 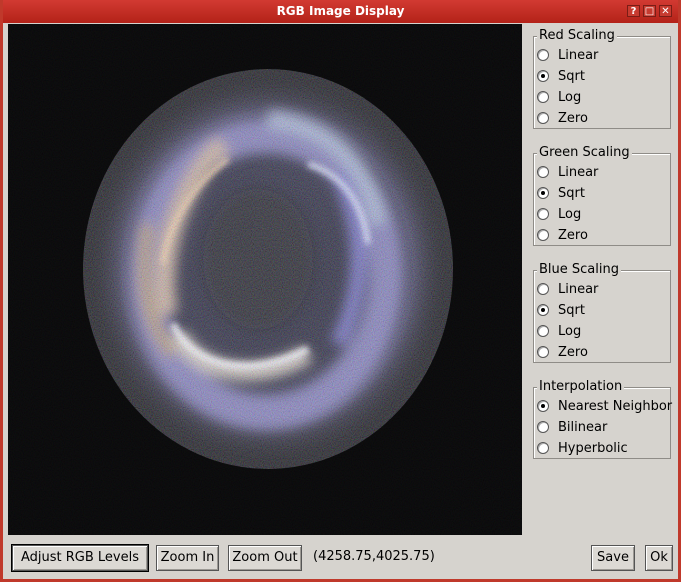 I want to click on blue-sqrt-option: Sqrt, so click(x=561, y=310).